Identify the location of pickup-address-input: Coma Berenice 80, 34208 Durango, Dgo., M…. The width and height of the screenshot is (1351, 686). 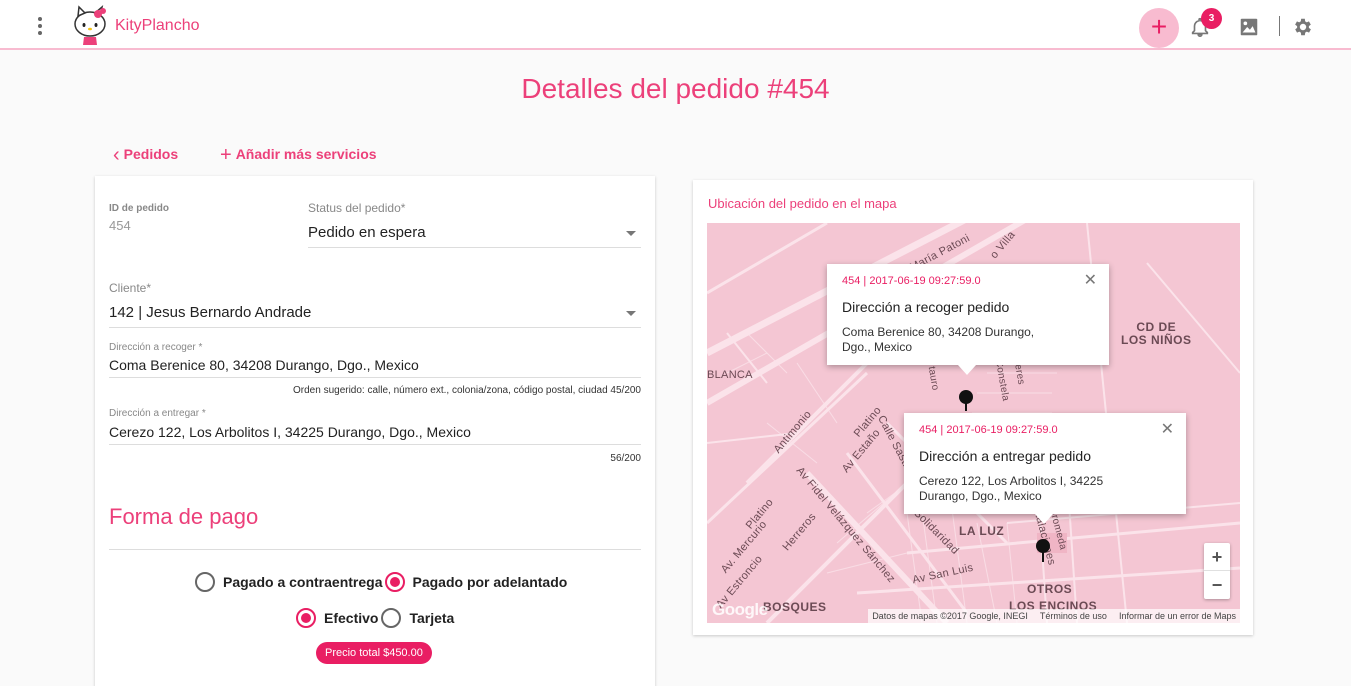
(264, 365).